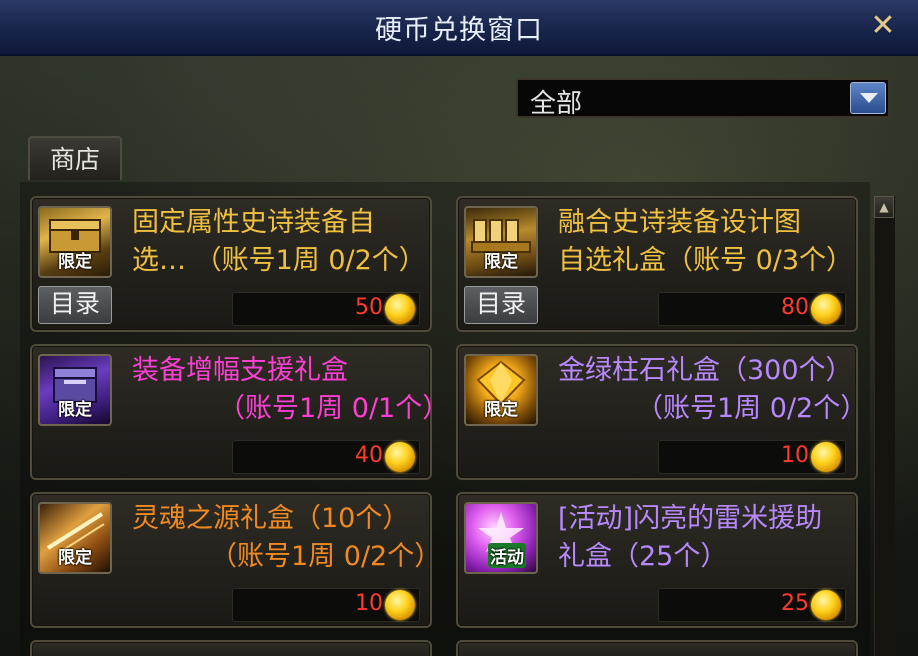  What do you see at coordinates (369, 455) in the screenshot?
I see `item-price: 40` at bounding box center [369, 455].